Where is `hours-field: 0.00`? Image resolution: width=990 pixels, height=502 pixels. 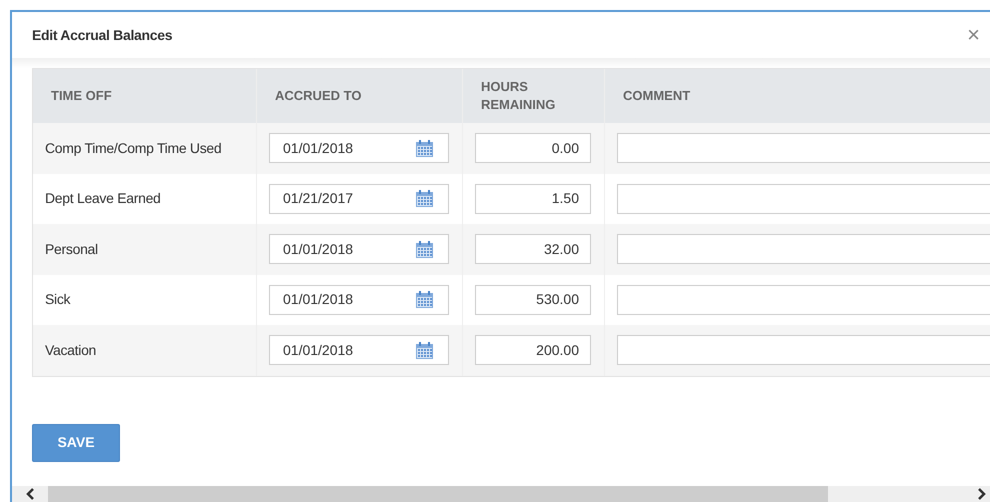 hours-field: 0.00 is located at coordinates (533, 148).